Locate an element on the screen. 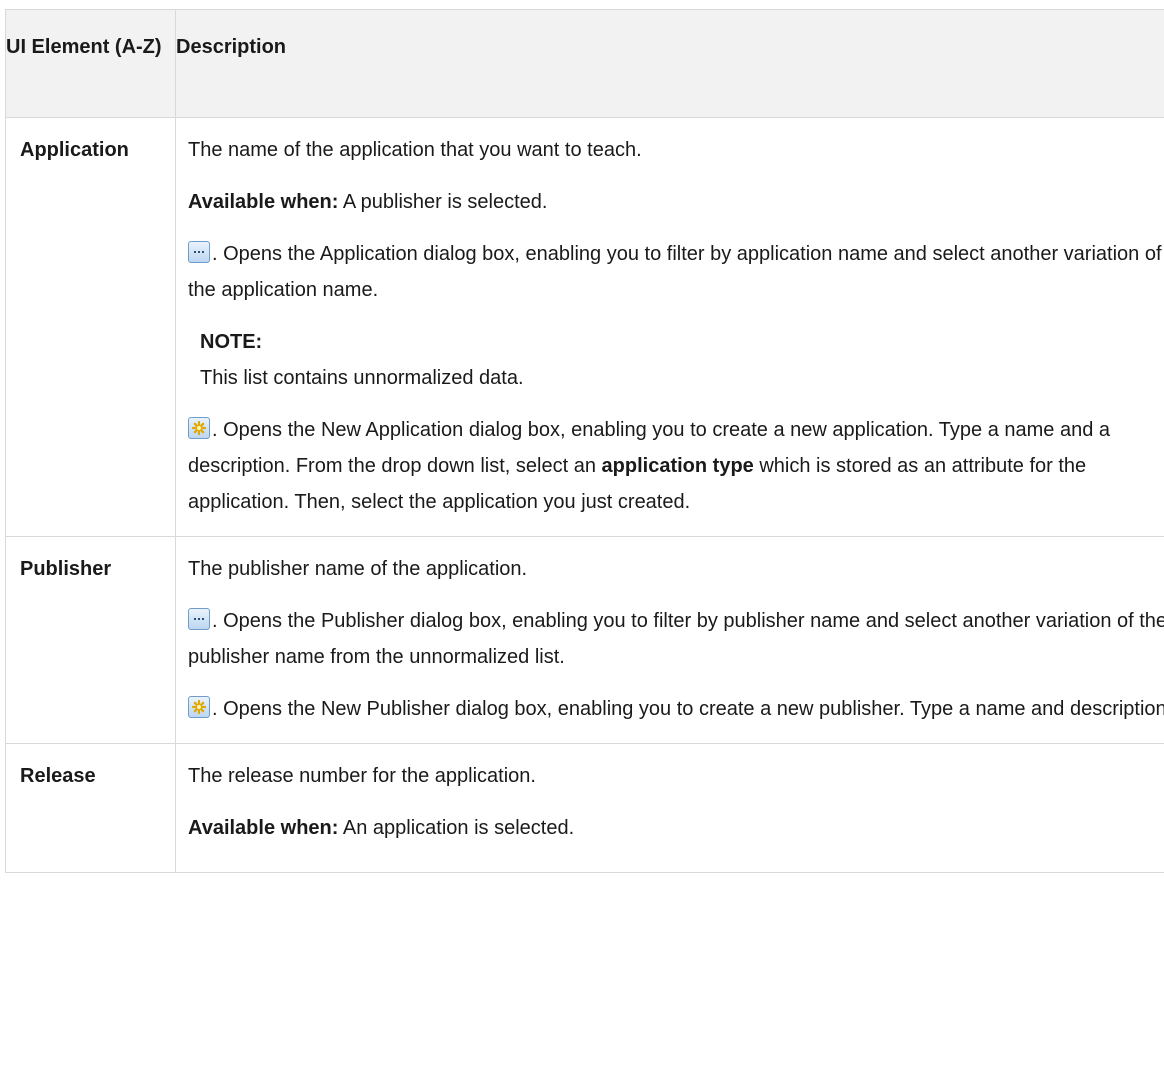  new-text-bold: application type is located at coordinates (677, 466).